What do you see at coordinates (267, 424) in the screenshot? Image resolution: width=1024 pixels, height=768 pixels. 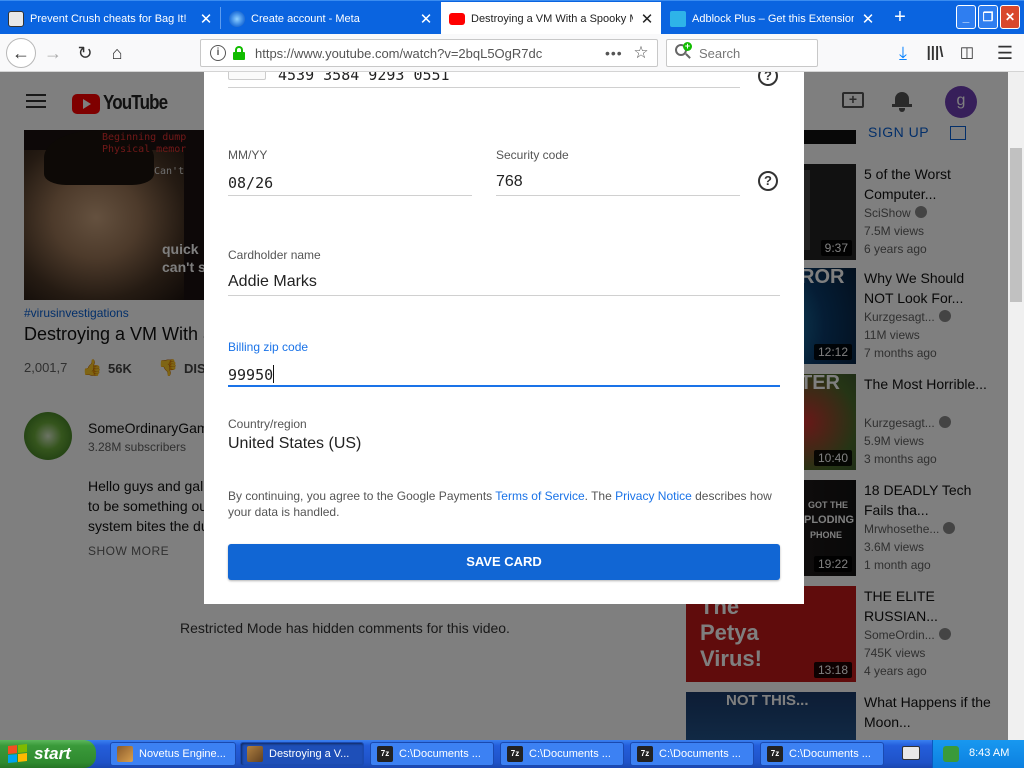 I see `country-label: Country/region` at bounding box center [267, 424].